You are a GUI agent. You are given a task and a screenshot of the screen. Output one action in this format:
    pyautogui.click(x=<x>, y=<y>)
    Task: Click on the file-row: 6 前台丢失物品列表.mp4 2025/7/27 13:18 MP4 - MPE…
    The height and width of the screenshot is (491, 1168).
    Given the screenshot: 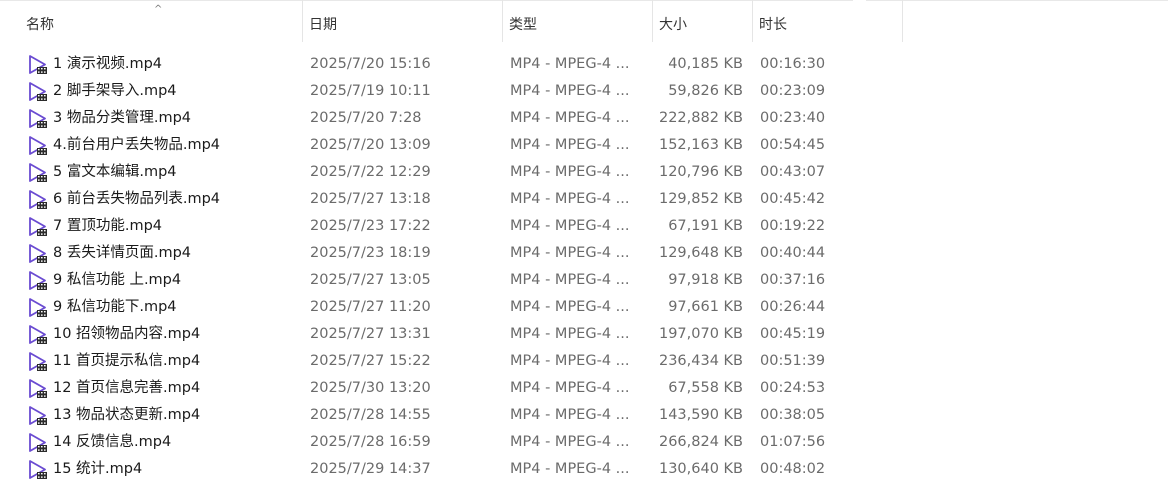 What is the action you would take?
    pyautogui.click(x=451, y=199)
    